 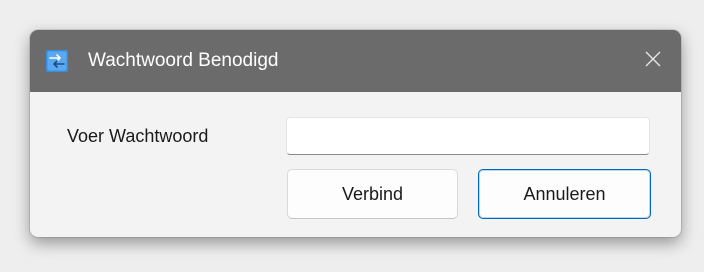 What do you see at coordinates (138, 136) in the screenshot?
I see `password-label: Voer Wachtwoord` at bounding box center [138, 136].